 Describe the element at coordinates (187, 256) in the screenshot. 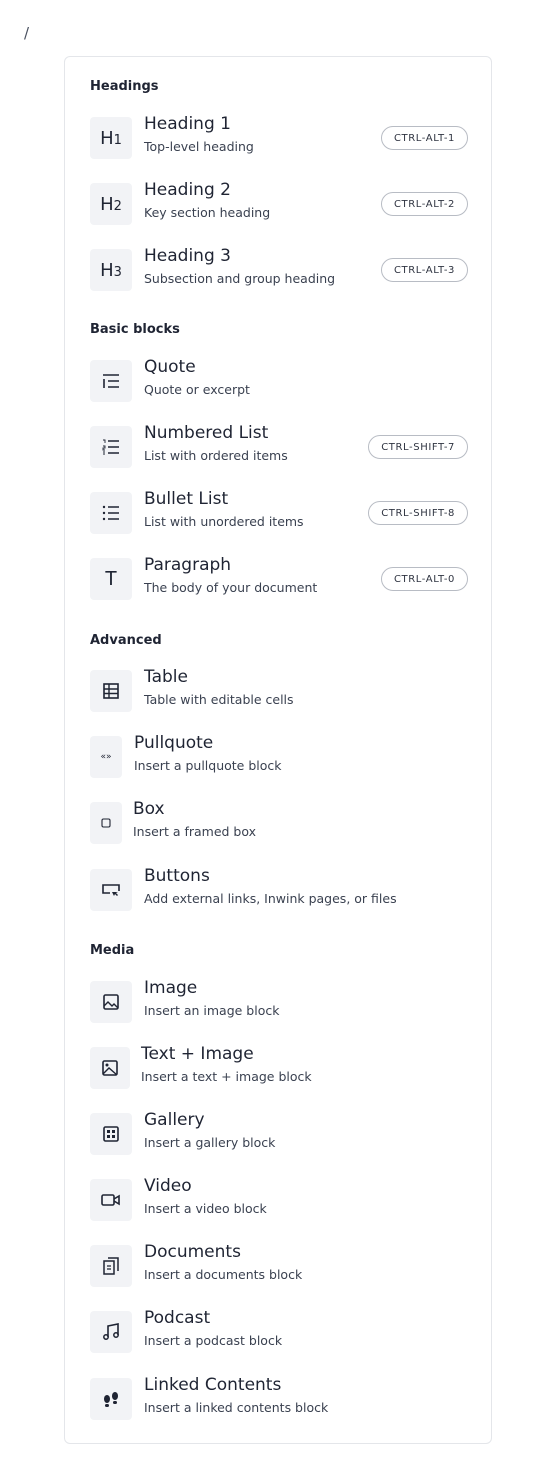

I see `item-title: Heading 3` at that location.